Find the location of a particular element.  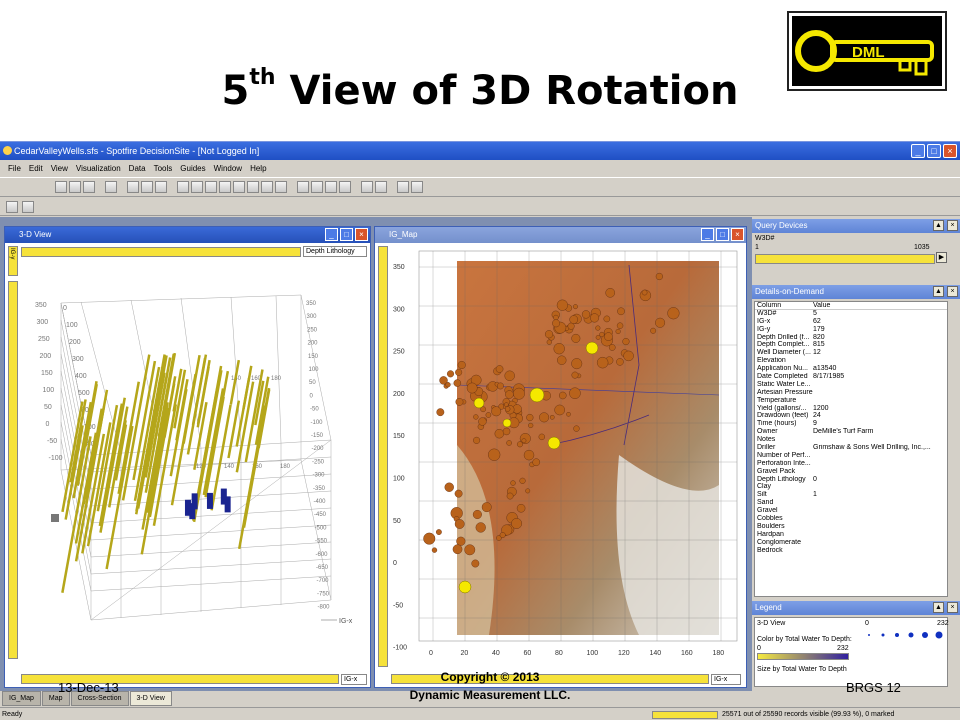

maximize-button: □ is located at coordinates (934, 151).